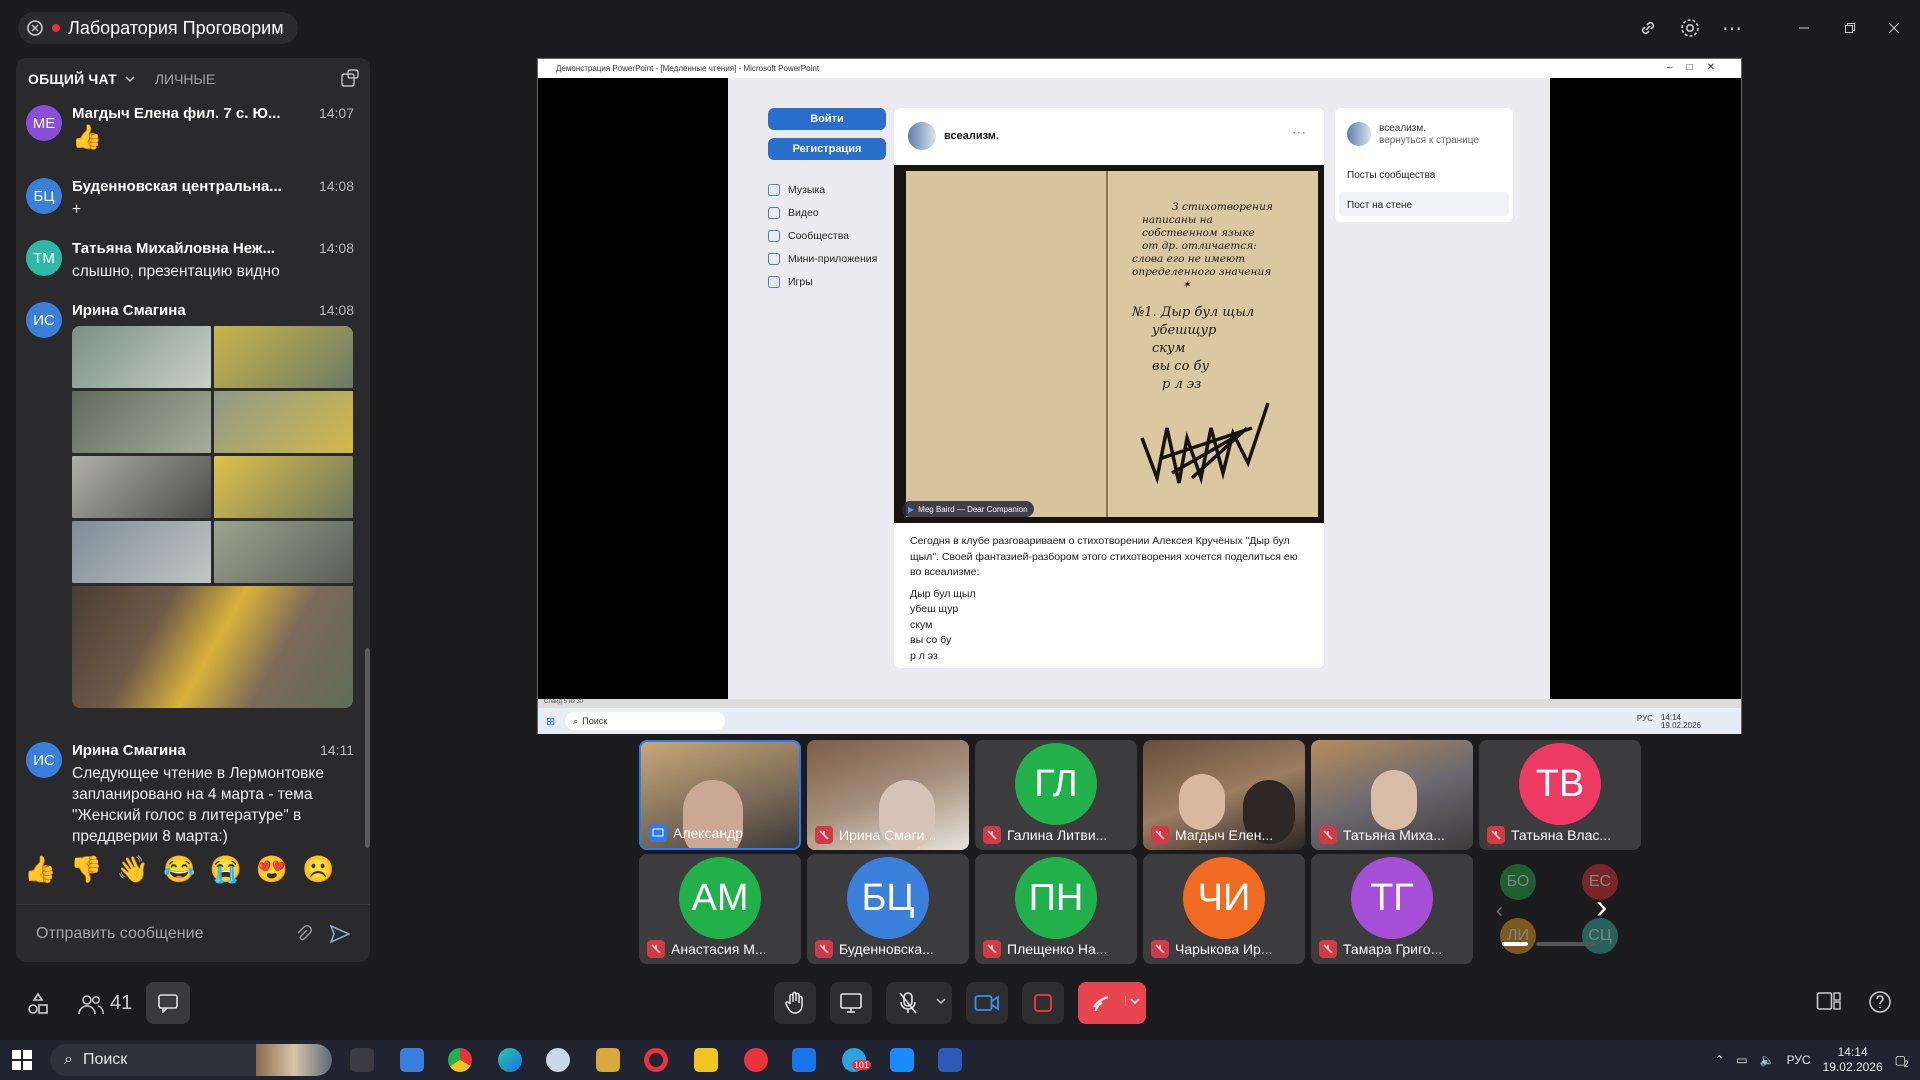 The height and width of the screenshot is (1080, 1920). Describe the element at coordinates (830, 258) in the screenshot. I see `vk-menu-miniapps: Мини-приложения` at that location.